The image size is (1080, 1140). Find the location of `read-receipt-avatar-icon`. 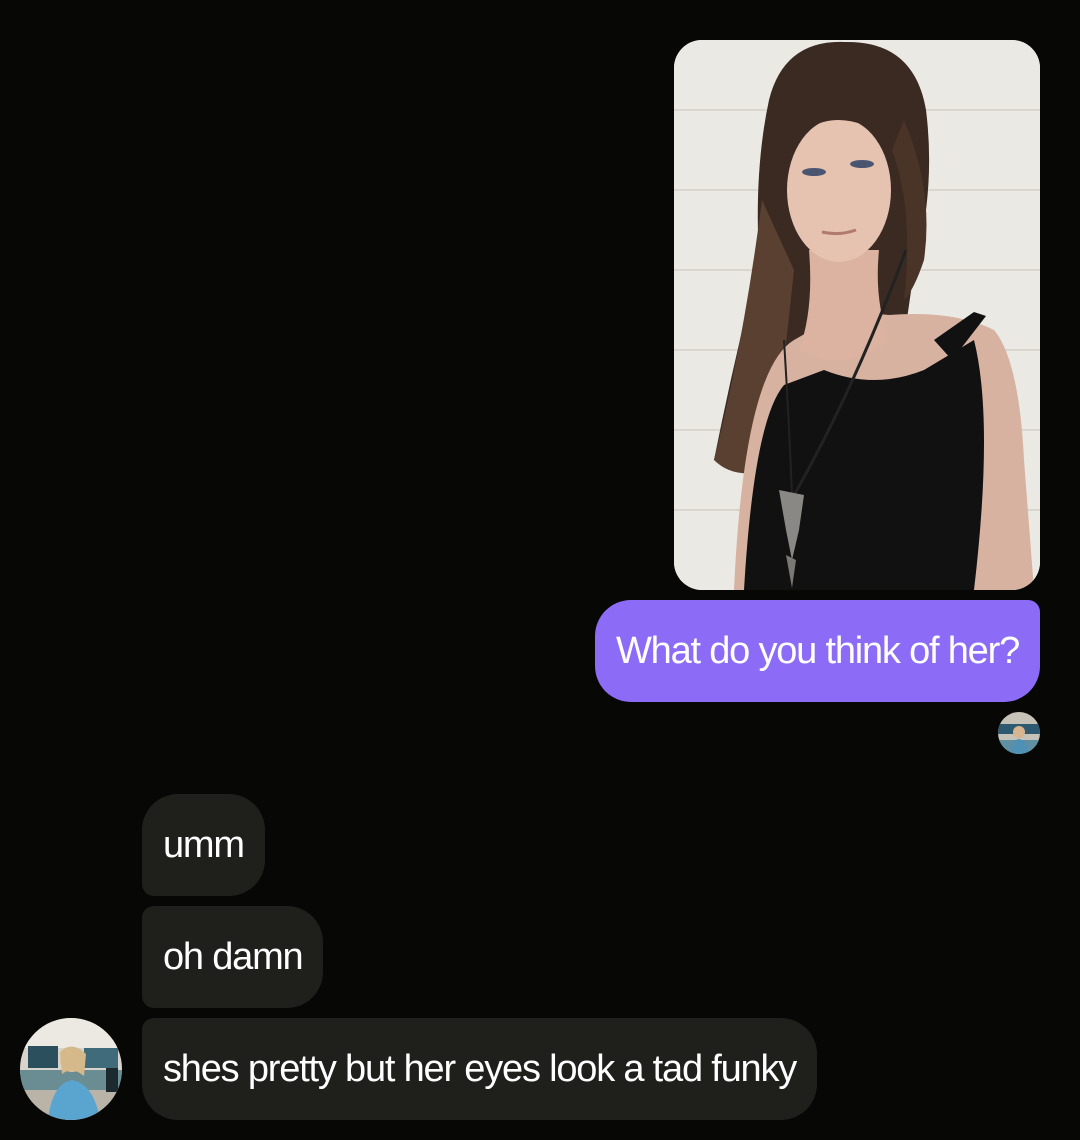

read-receipt-avatar-icon is located at coordinates (1019, 733).